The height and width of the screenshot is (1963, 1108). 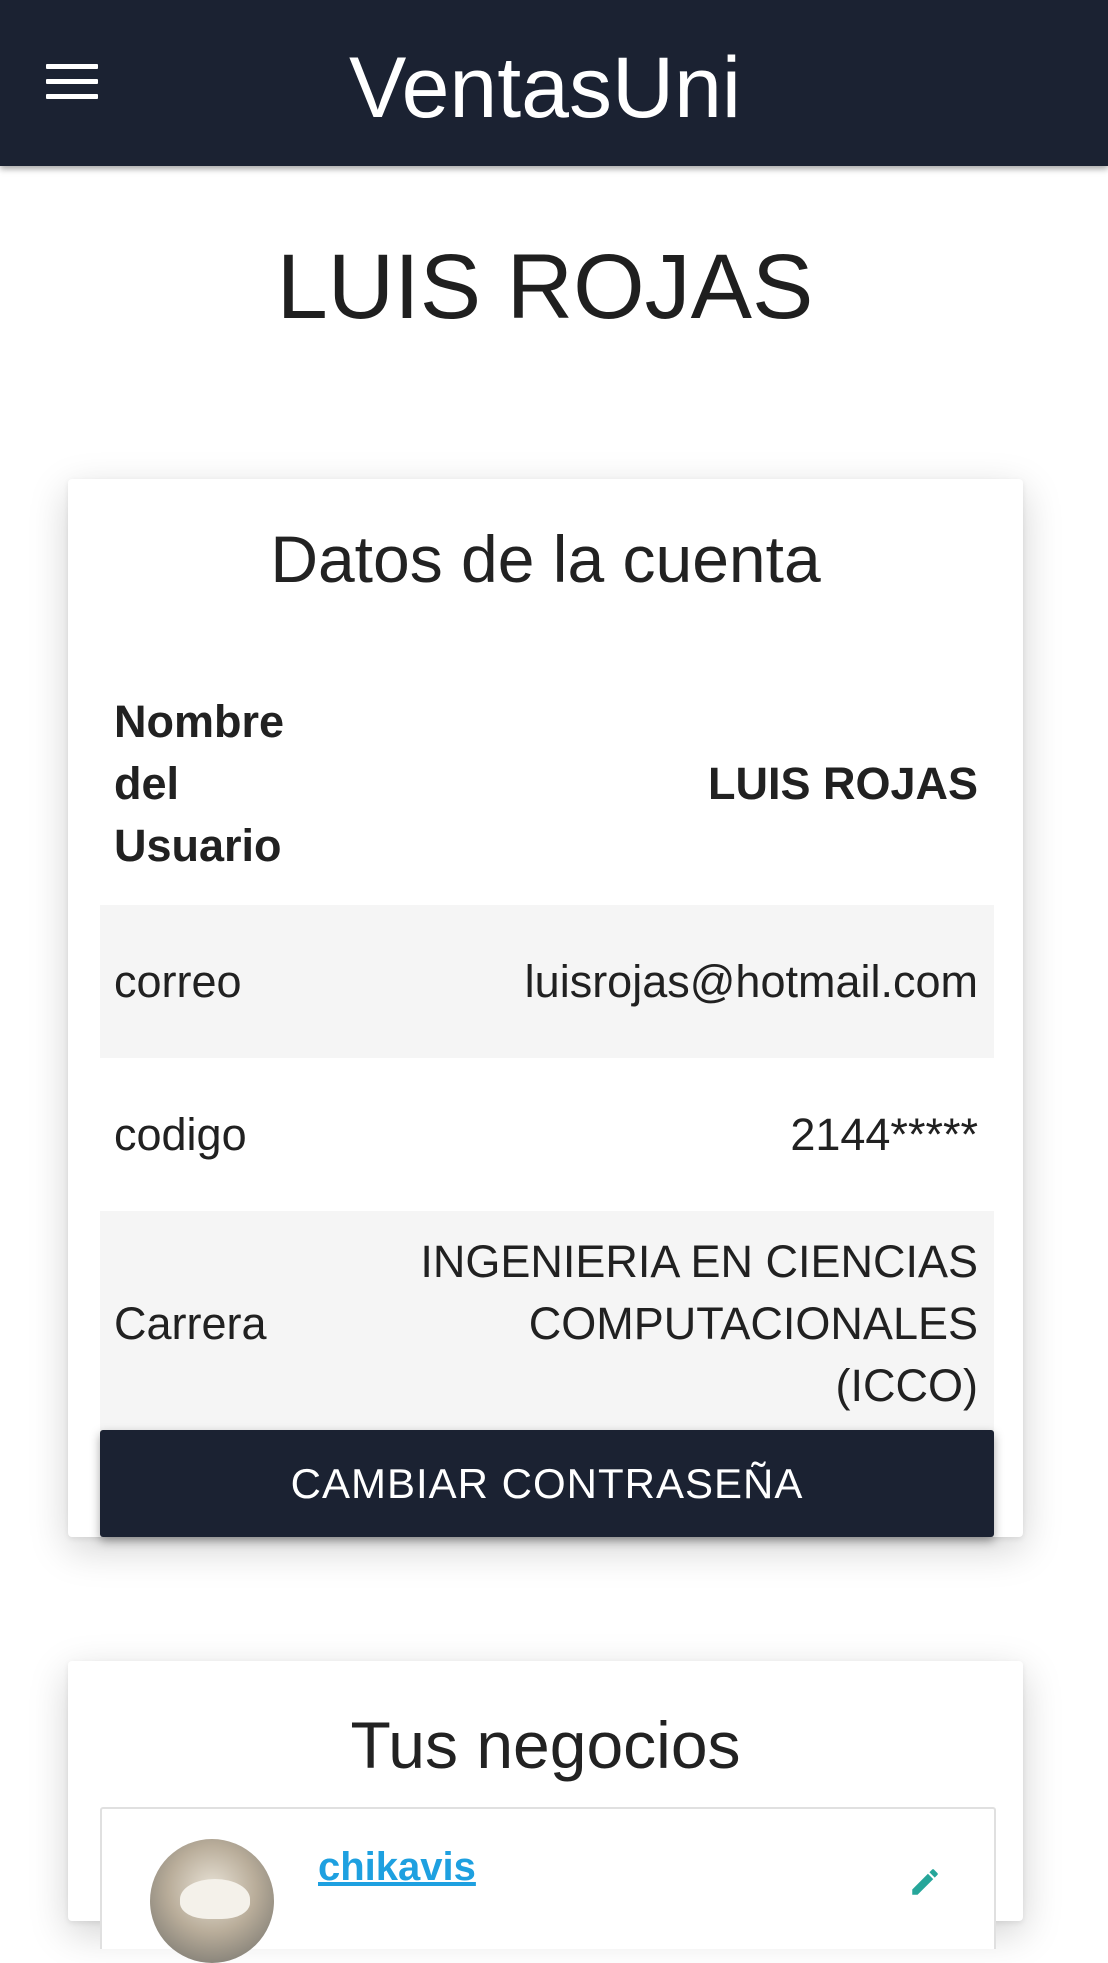 I want to click on business-name-link: chikavis, so click(x=397, y=1867).